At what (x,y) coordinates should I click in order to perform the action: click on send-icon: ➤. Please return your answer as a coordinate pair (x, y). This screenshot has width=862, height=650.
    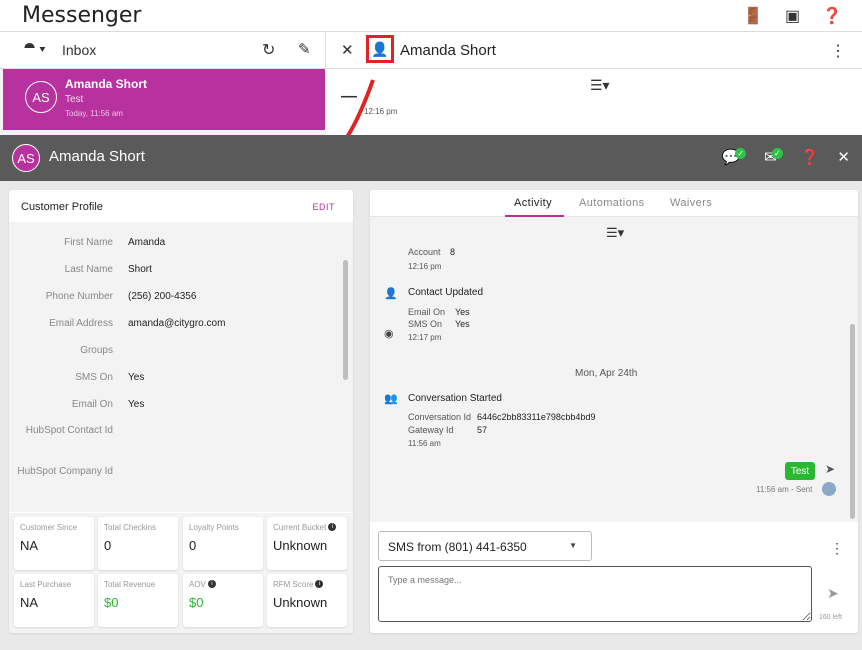
    Looking at the image, I should click on (833, 593).